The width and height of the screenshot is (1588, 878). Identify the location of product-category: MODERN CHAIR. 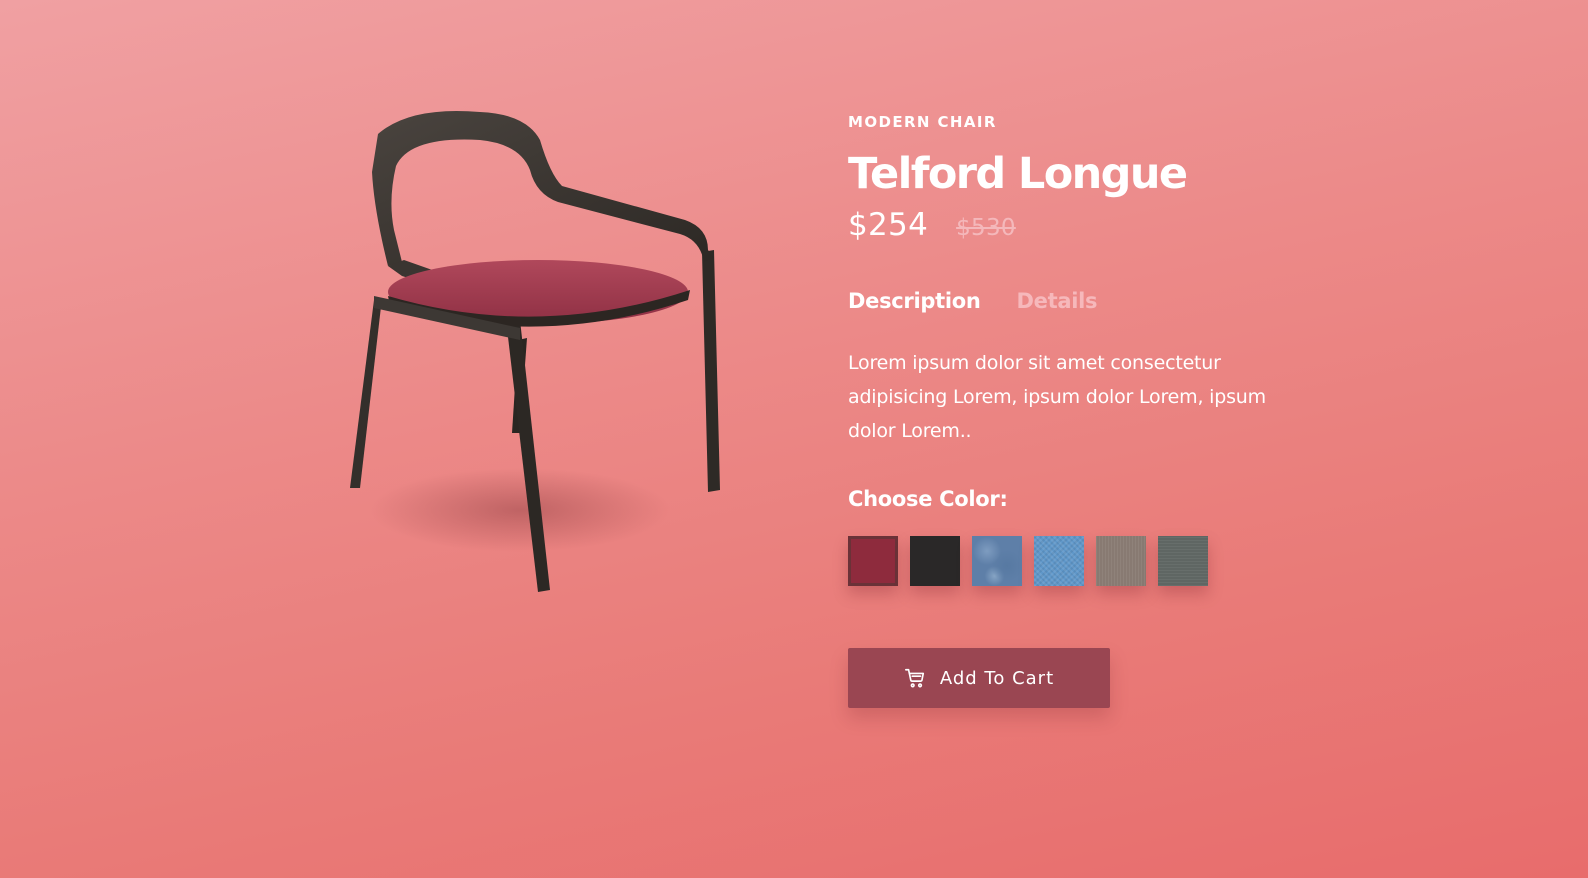
(922, 122).